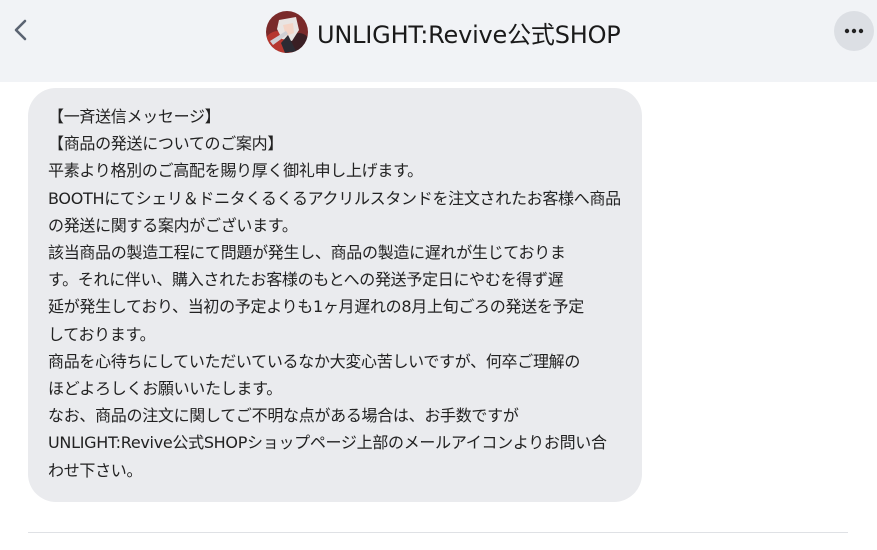  I want to click on shop-title-group: UNLIGHT:Revive公式SHOP, so click(443, 32).